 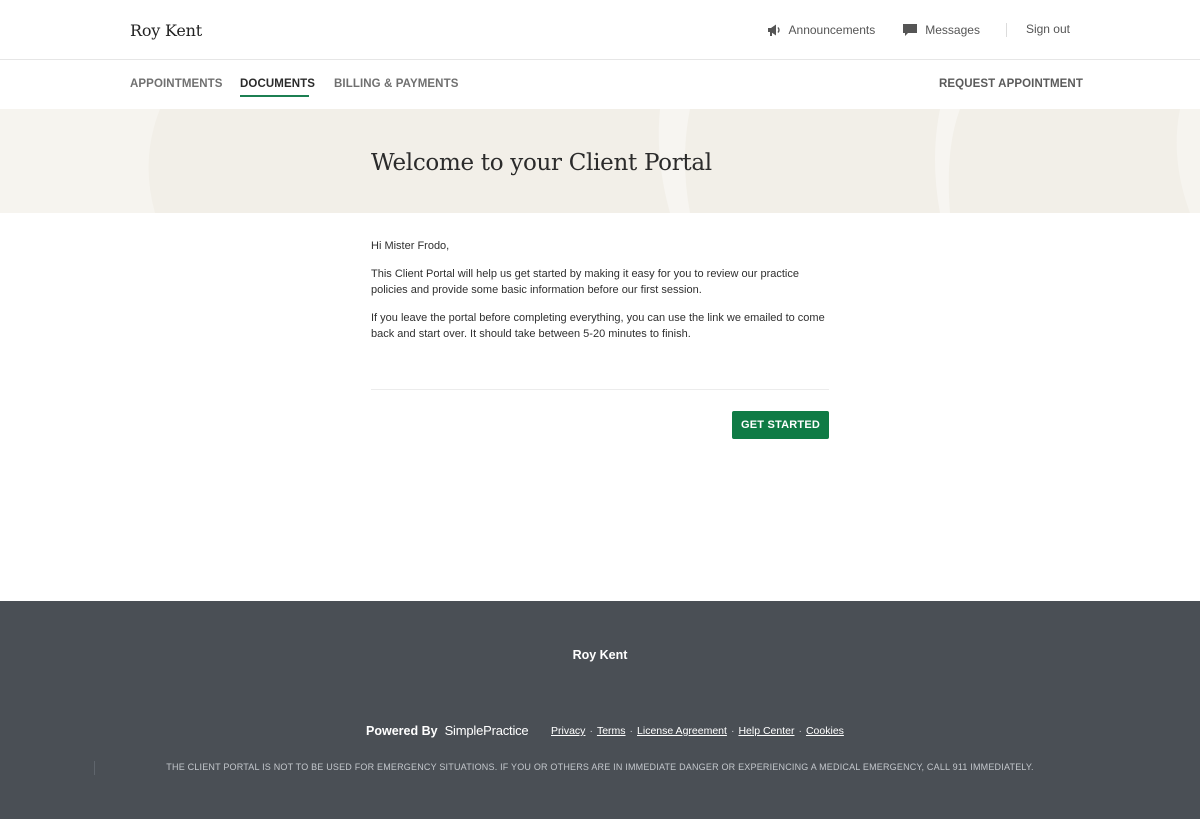 What do you see at coordinates (166, 30) in the screenshot?
I see `practice-name: Roy Kent` at bounding box center [166, 30].